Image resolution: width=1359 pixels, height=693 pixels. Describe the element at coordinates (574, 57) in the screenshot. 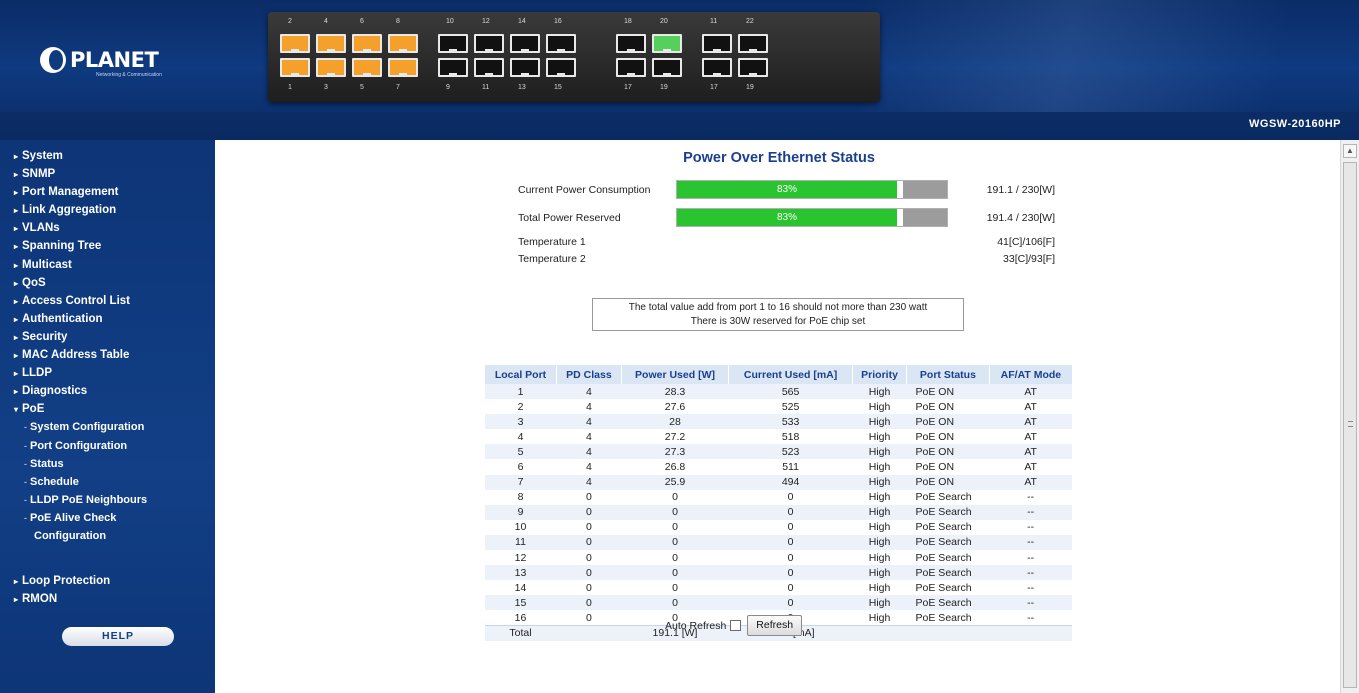

I see `switch-front-panel: 2 4 6 8 10 12 14 16 18 20 11 22 1 3 5 7 9 11 13 15 17 19 17 19` at that location.